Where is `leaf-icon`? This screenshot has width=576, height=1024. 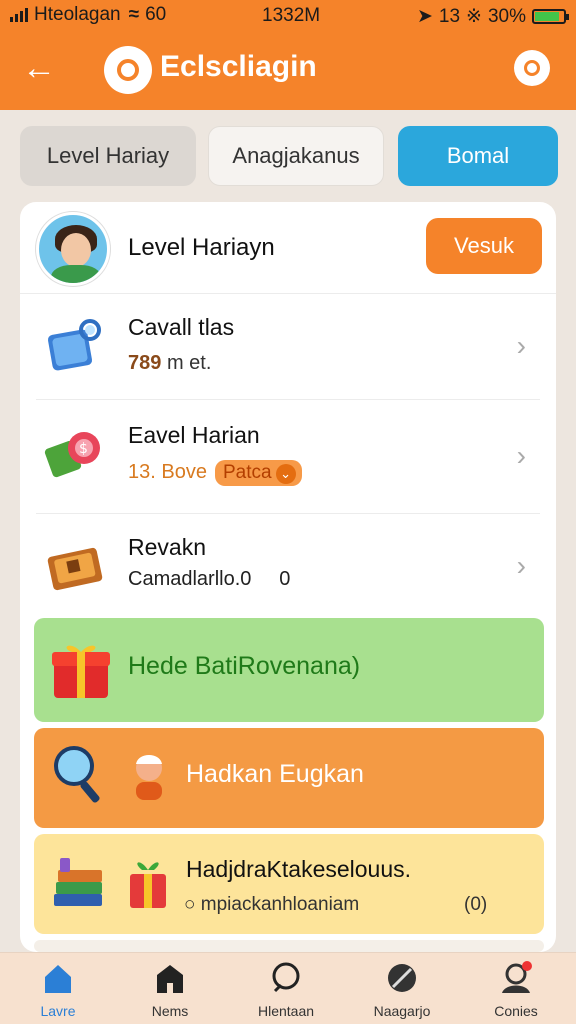 leaf-icon is located at coordinates (402, 978).